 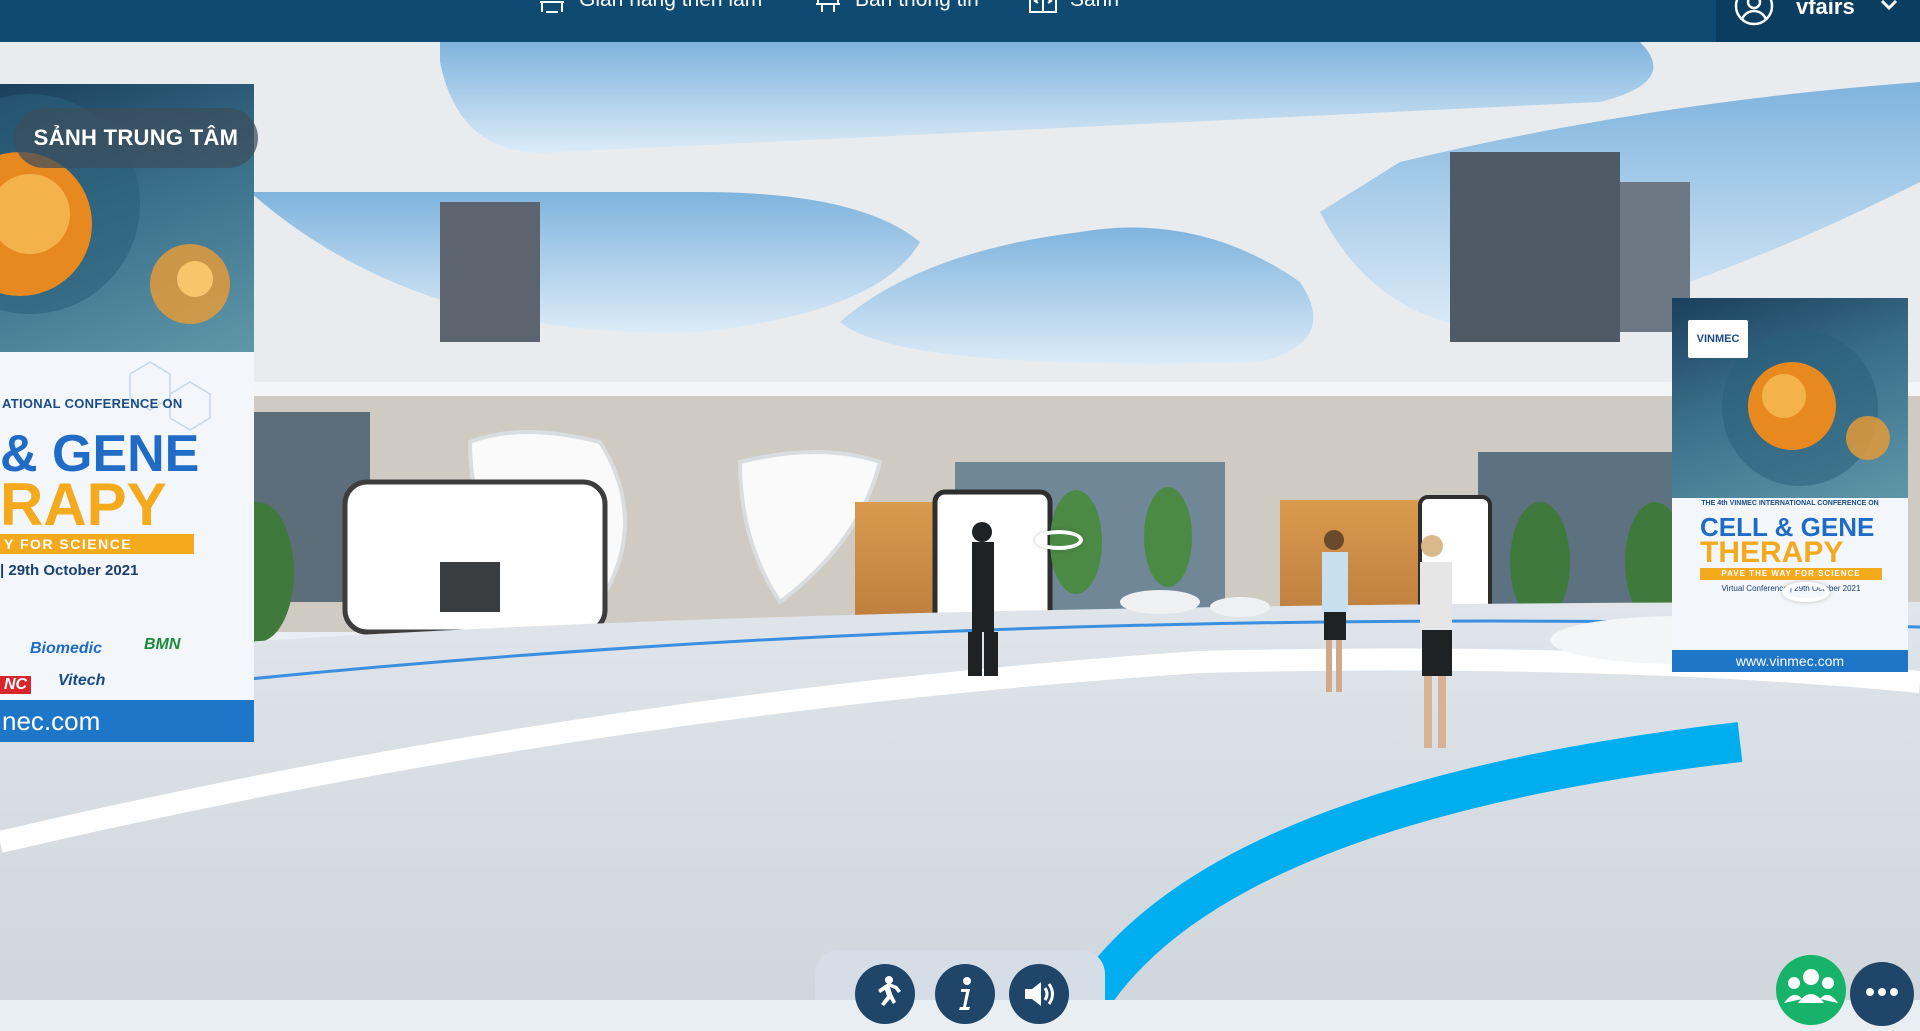 What do you see at coordinates (1825, 9) in the screenshot?
I see `user-name: vfairs` at bounding box center [1825, 9].